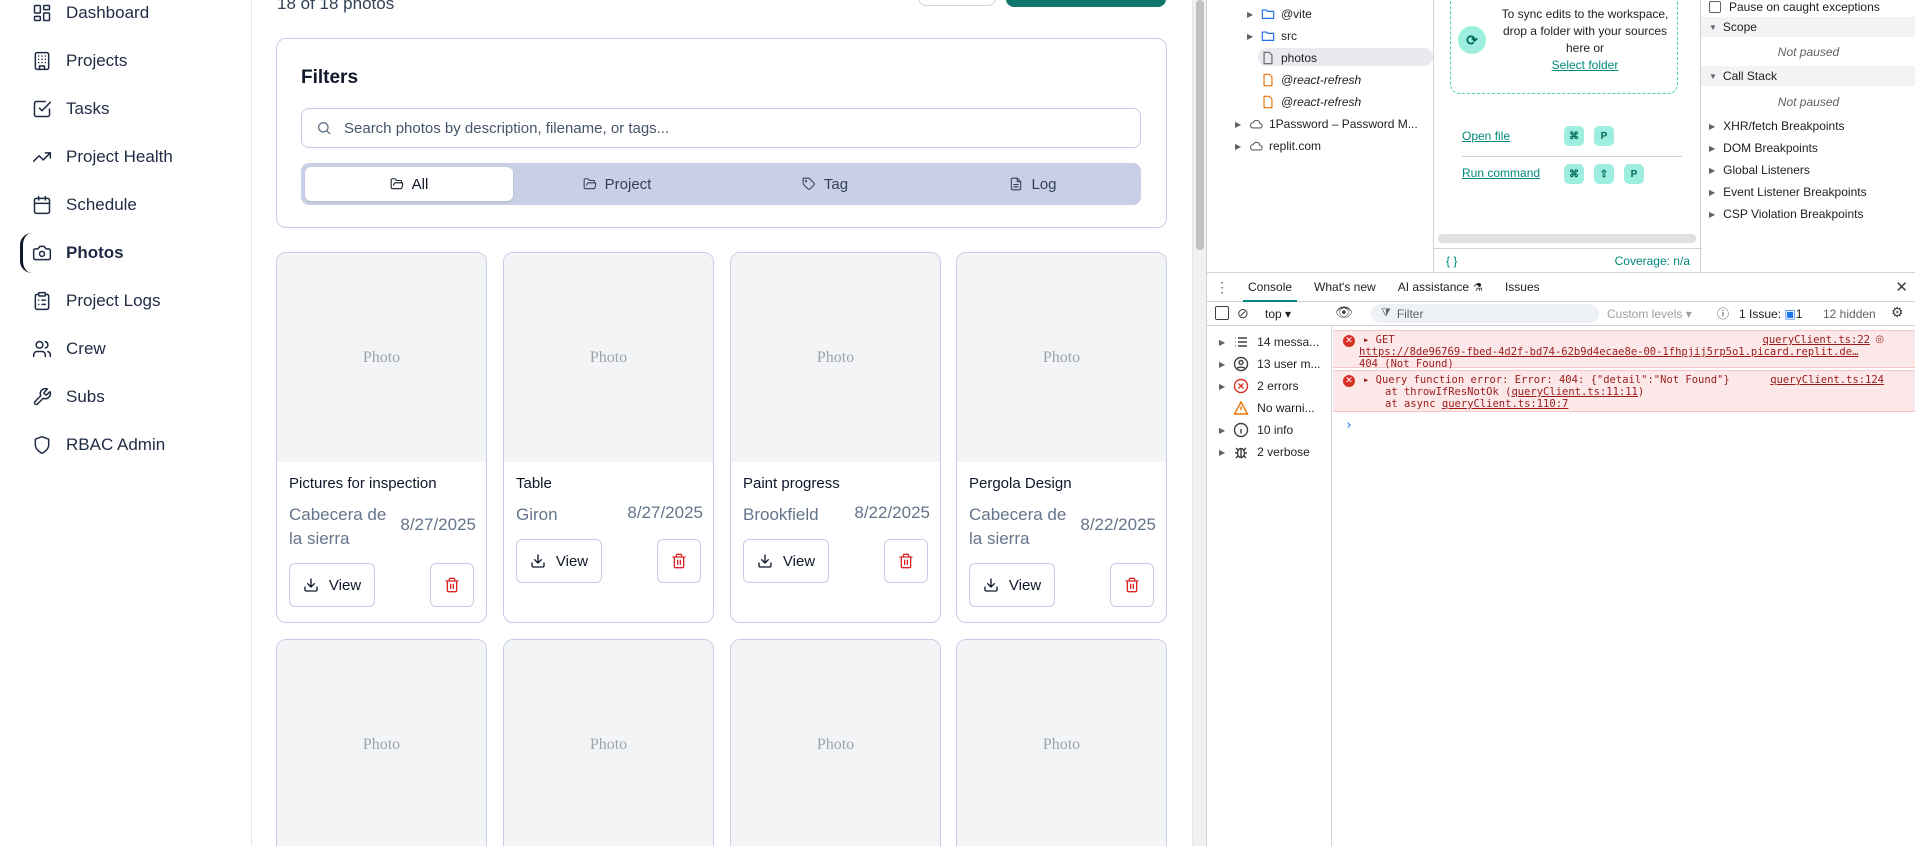 The image size is (1915, 846). Describe the element at coordinates (126, 397) in the screenshot. I see `sidebar-item-subs: Subs` at that location.